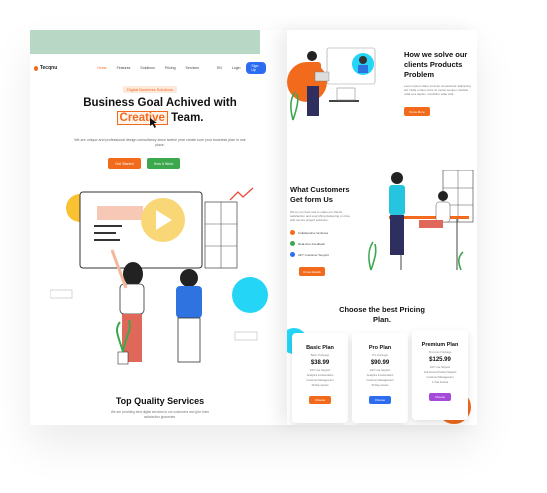 This screenshot has width=547, height=493. Describe the element at coordinates (192, 68) in the screenshot. I see `nav-item-services: Services` at that location.